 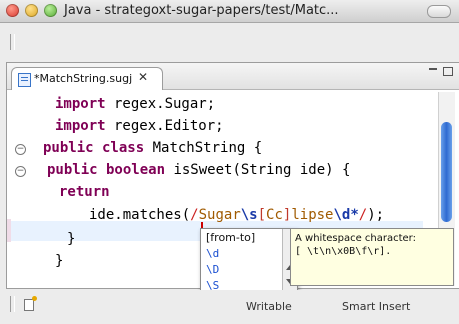 What do you see at coordinates (83, 78) in the screenshot?
I see `tab-label: *MatchString.sugj` at bounding box center [83, 78].